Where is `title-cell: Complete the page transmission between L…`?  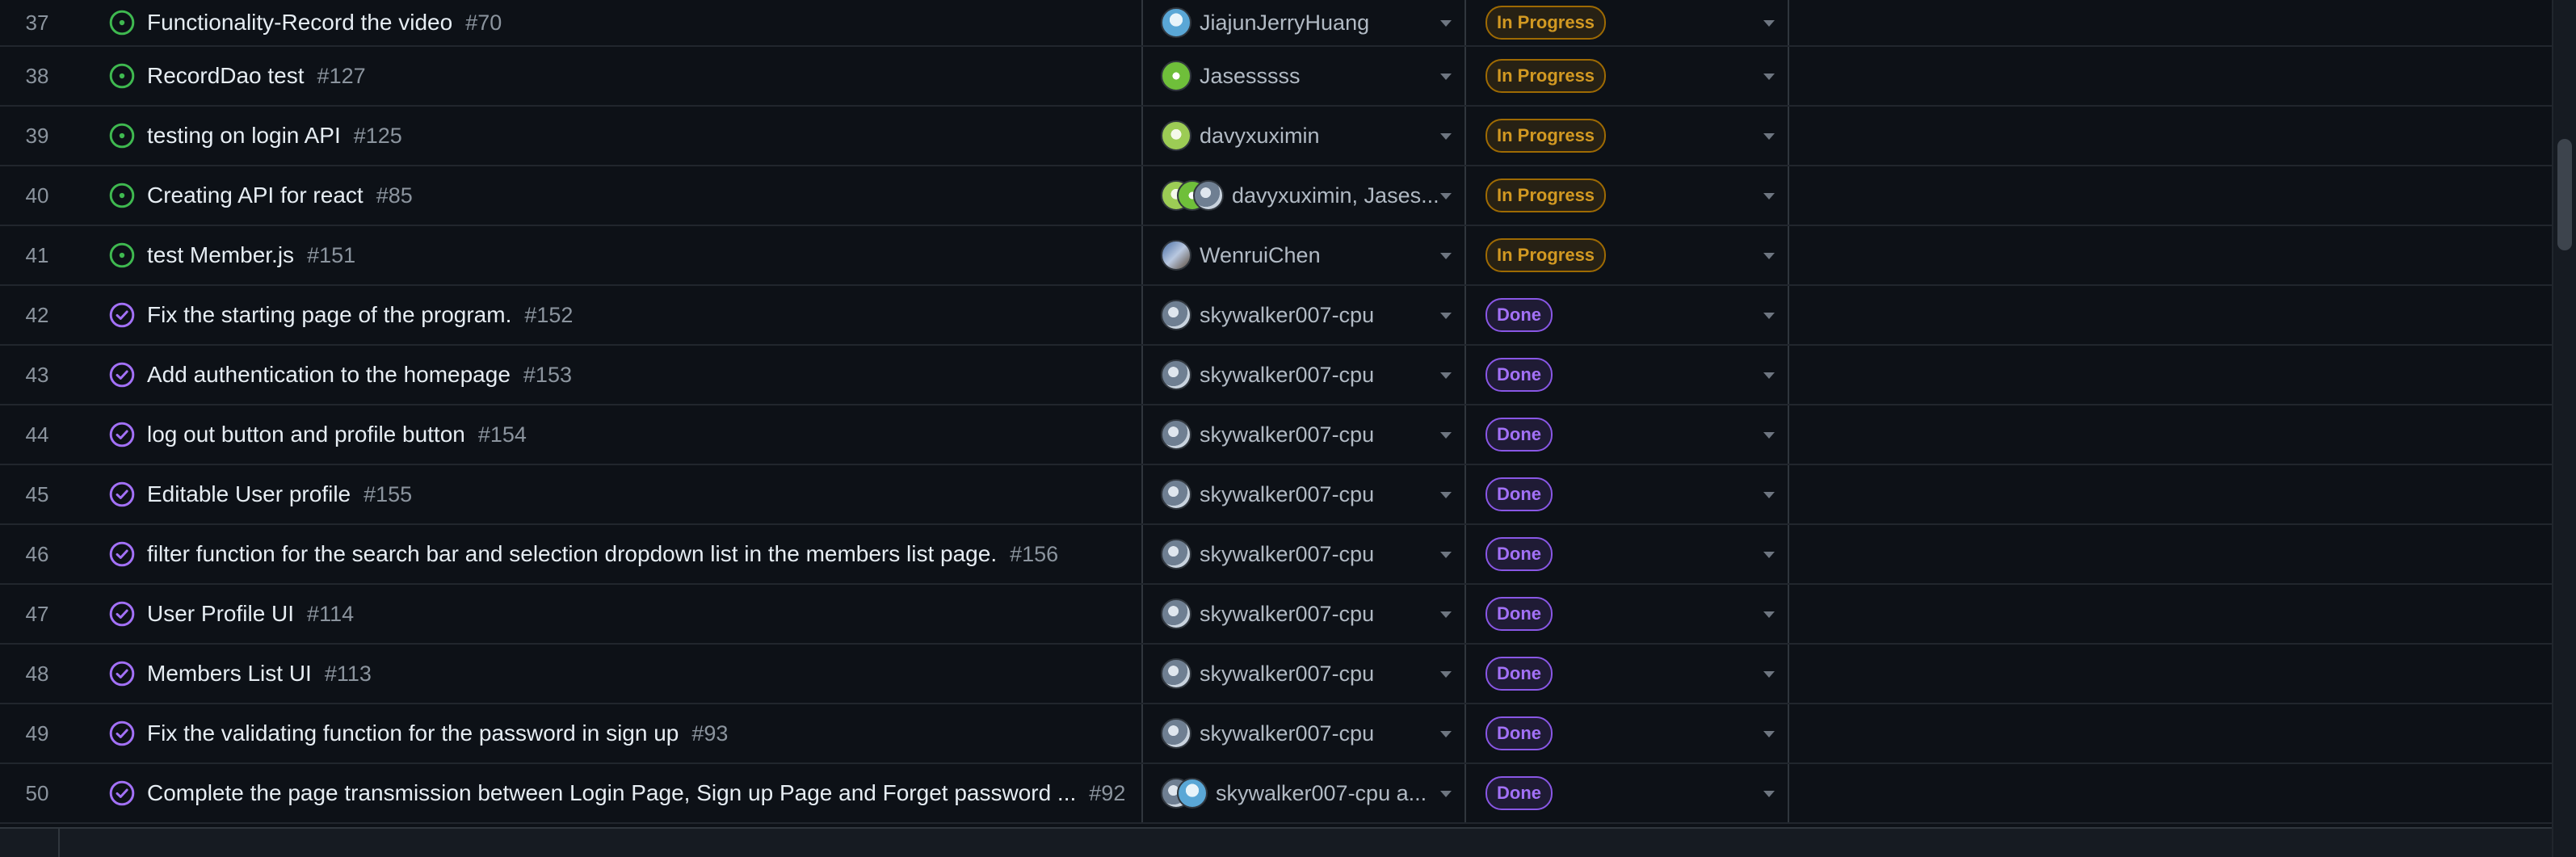
title-cell: Complete the page transmission between L… is located at coordinates (608, 793).